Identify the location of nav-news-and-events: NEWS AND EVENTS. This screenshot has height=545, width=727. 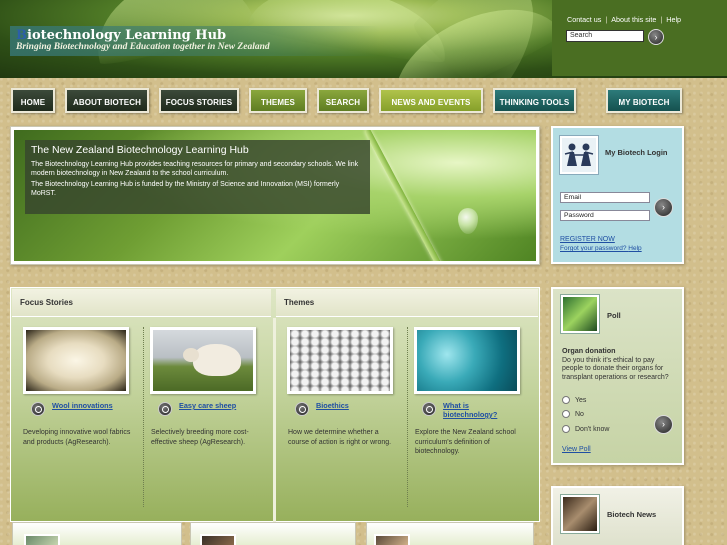
(431, 100).